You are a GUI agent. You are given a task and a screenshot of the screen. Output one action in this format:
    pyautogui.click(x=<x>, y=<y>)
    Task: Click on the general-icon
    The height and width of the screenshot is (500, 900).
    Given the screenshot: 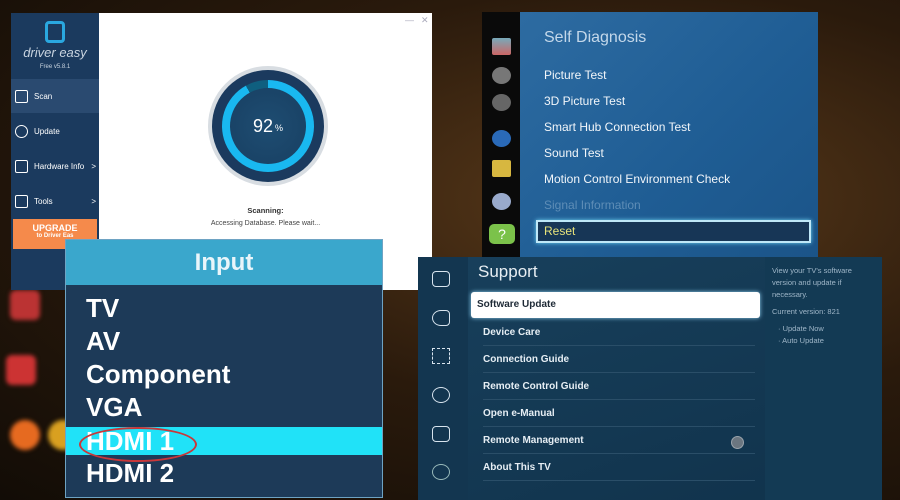 What is the action you would take?
    pyautogui.click(x=441, y=434)
    